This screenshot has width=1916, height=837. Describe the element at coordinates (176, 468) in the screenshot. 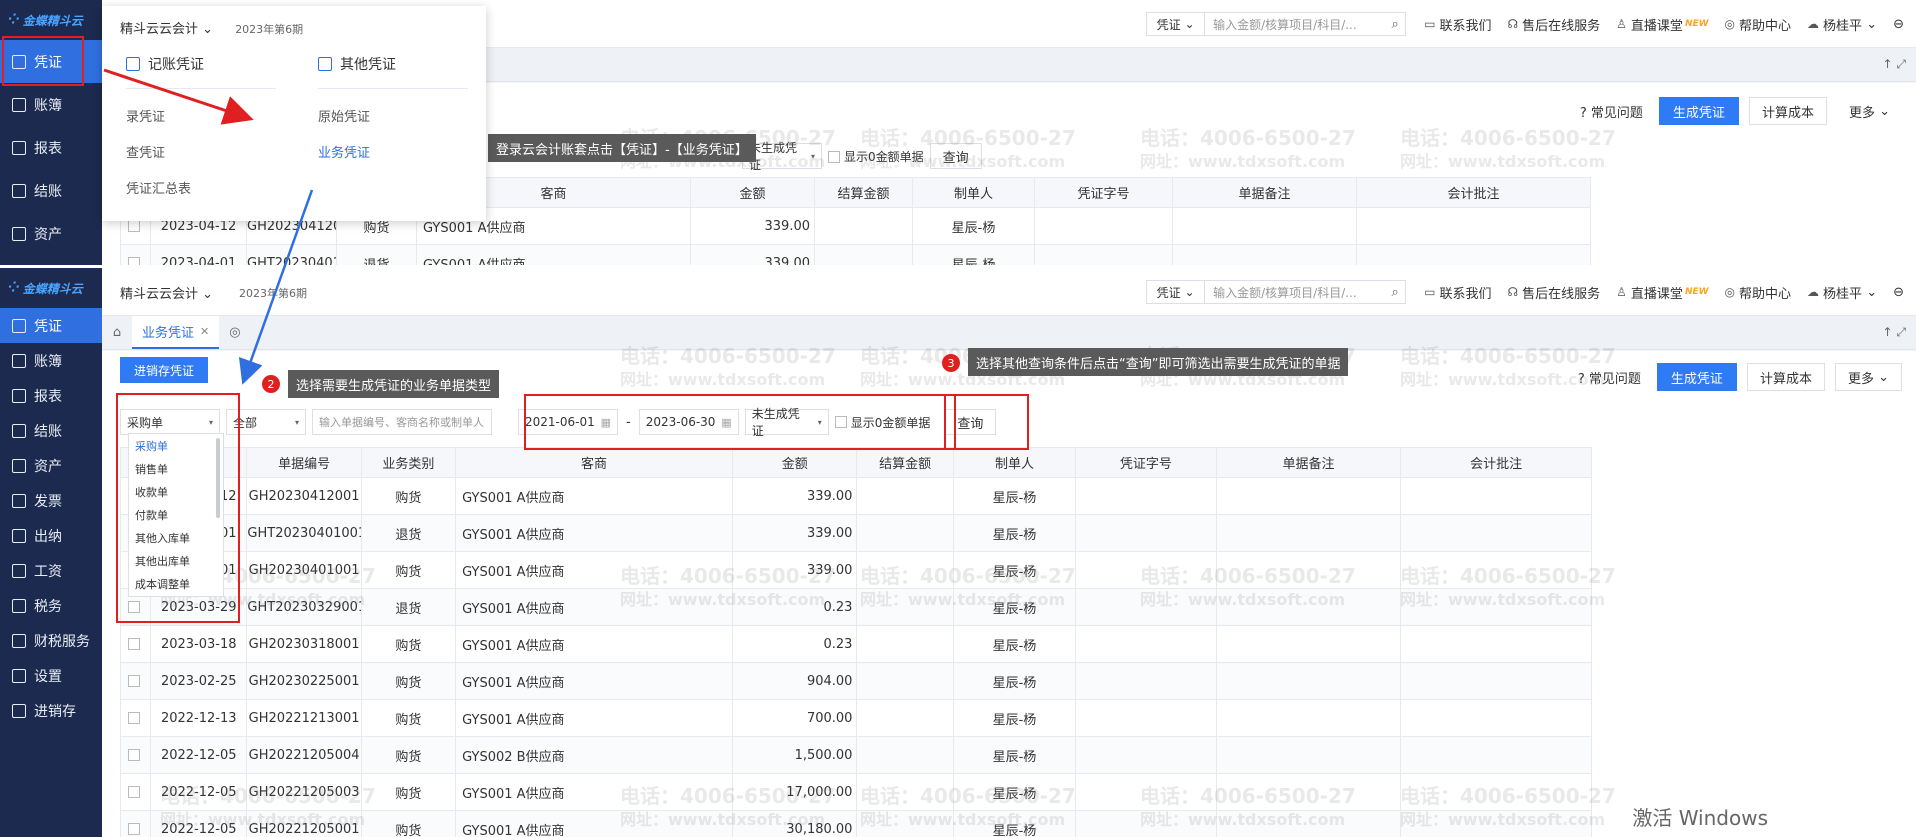

I see `doc-type-option: 销售单` at that location.